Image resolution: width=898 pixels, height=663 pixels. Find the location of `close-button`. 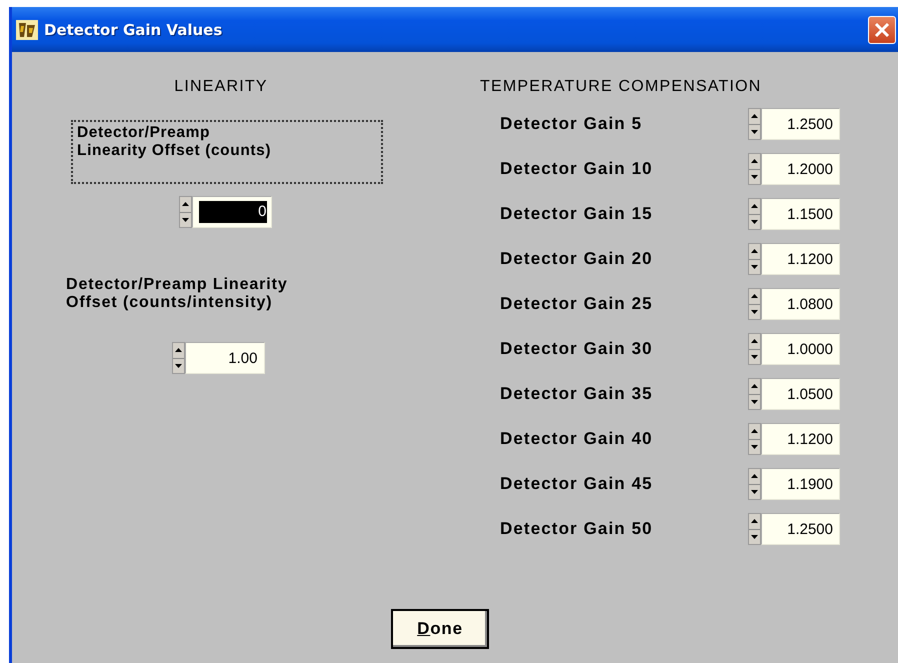

close-button is located at coordinates (882, 30).